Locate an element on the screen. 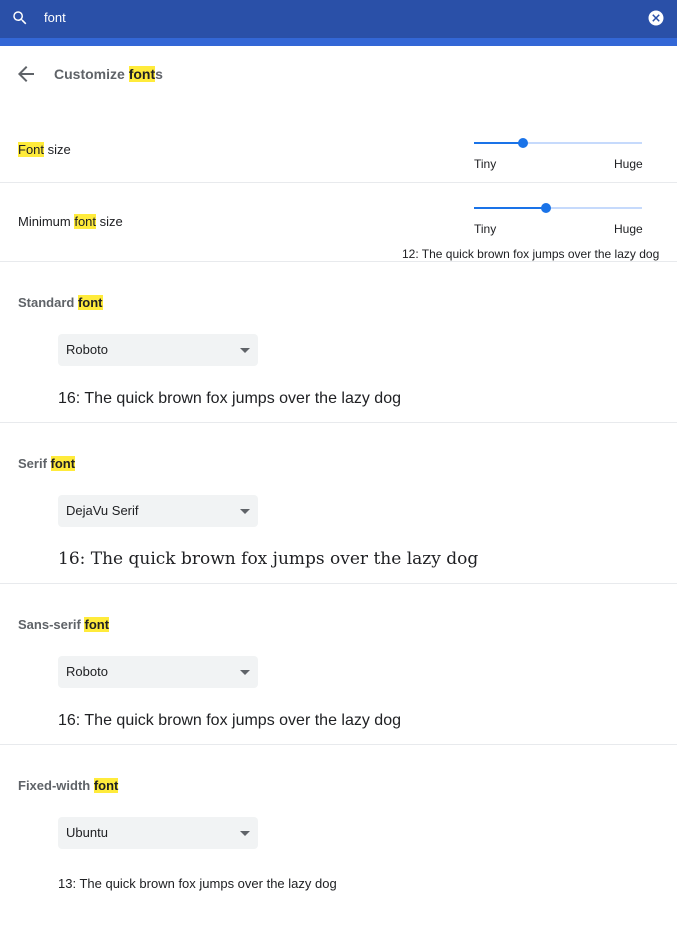 Image resolution: width=677 pixels, height=926 pixels. search-input is located at coordinates (324, 18).